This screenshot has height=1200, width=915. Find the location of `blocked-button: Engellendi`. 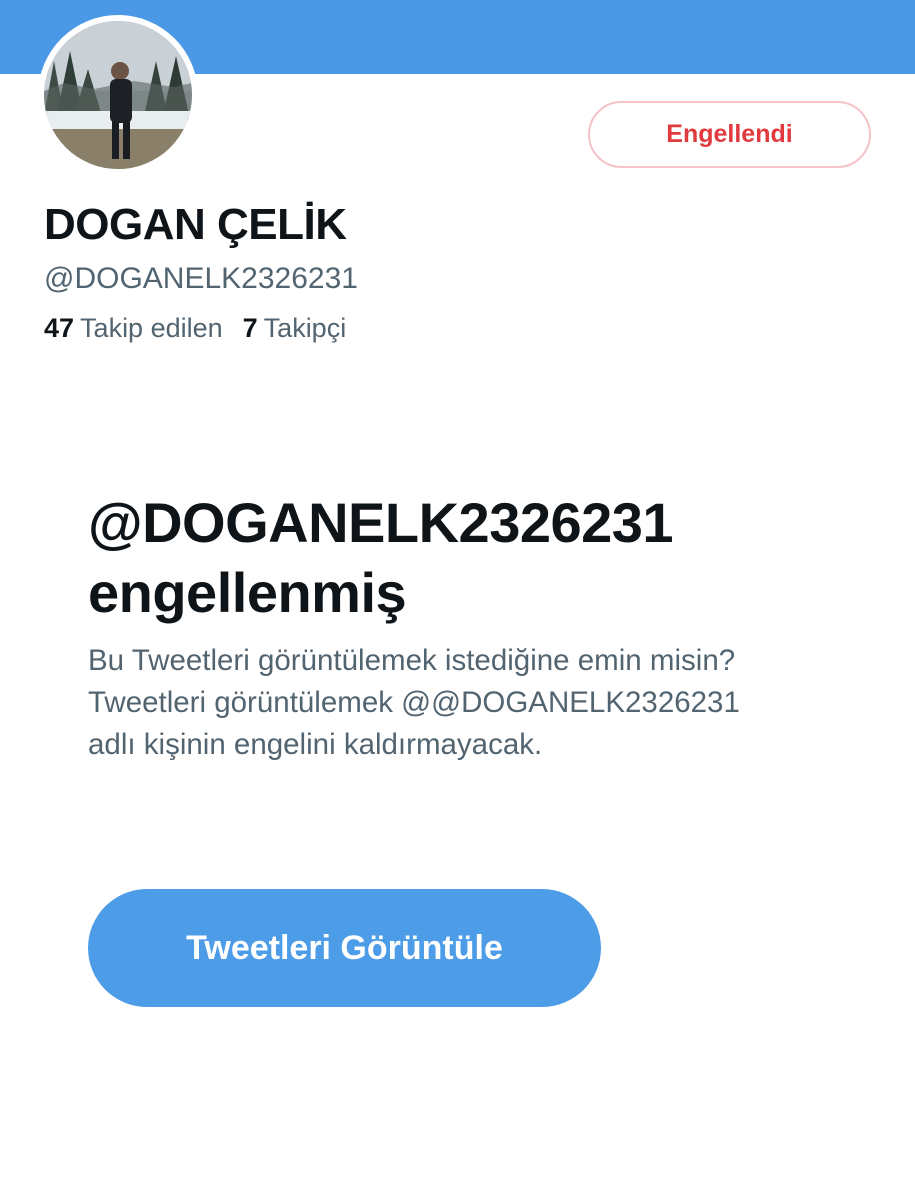

blocked-button: Engellendi is located at coordinates (729, 134).